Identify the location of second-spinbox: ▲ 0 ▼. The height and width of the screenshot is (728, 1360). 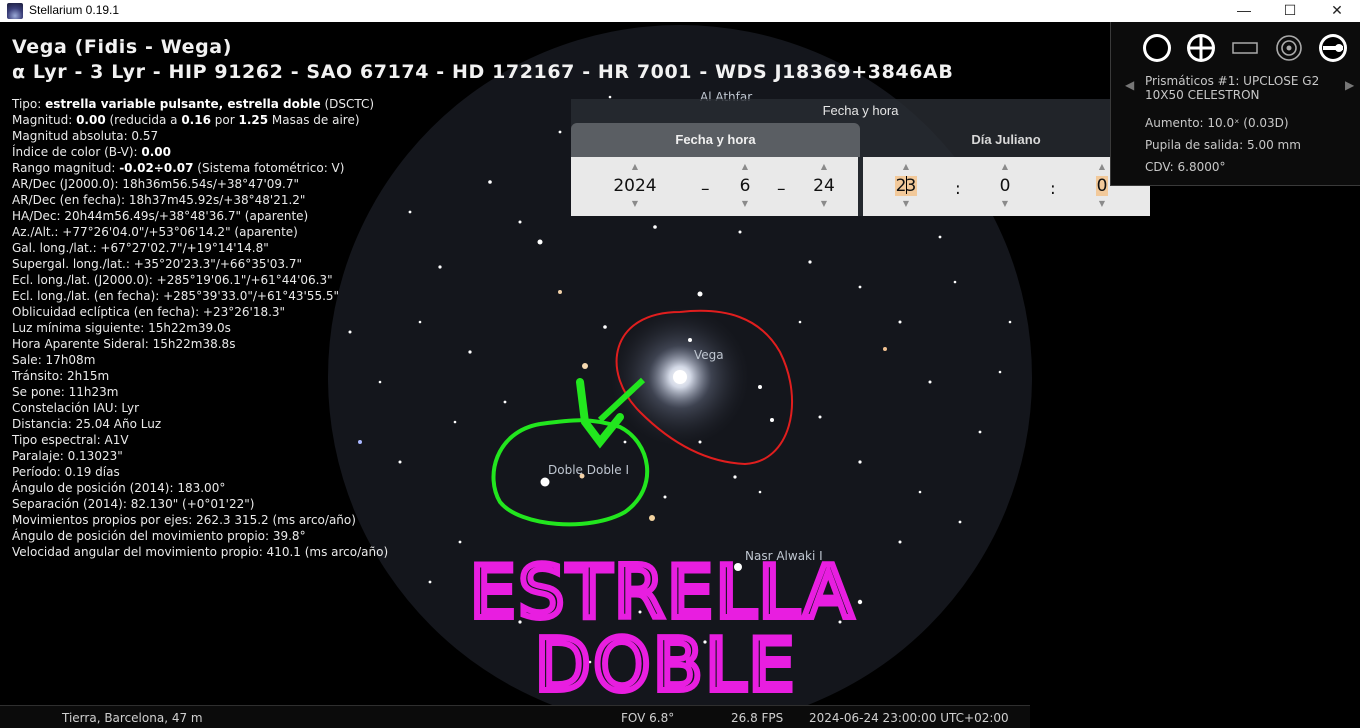
(1102, 185).